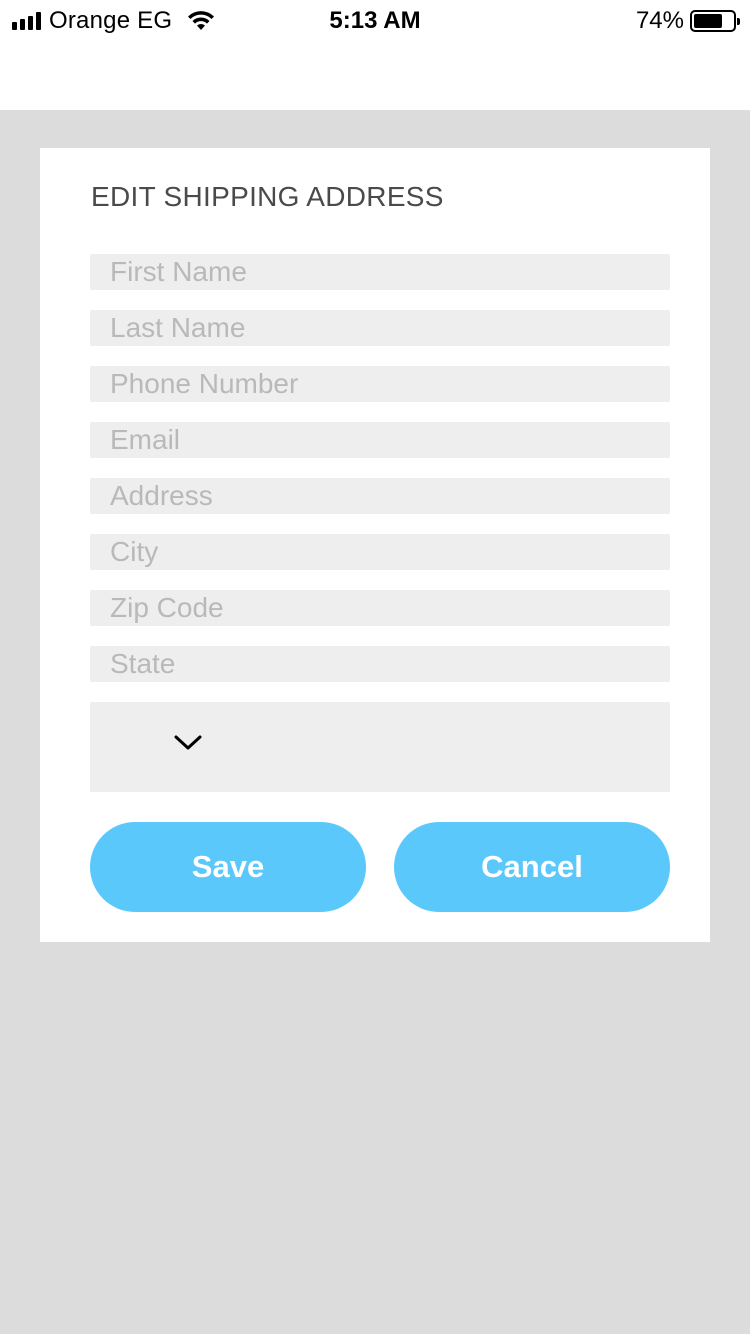 The height and width of the screenshot is (1334, 750). What do you see at coordinates (708, 21) in the screenshot?
I see `battery-fill` at bounding box center [708, 21].